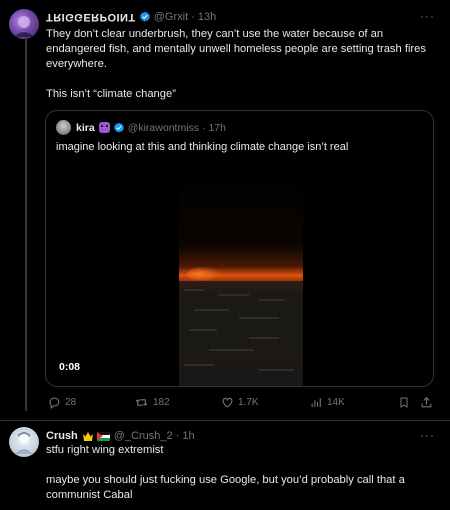 The width and height of the screenshot is (450, 510). I want to click on bookmark-button, so click(406, 402).